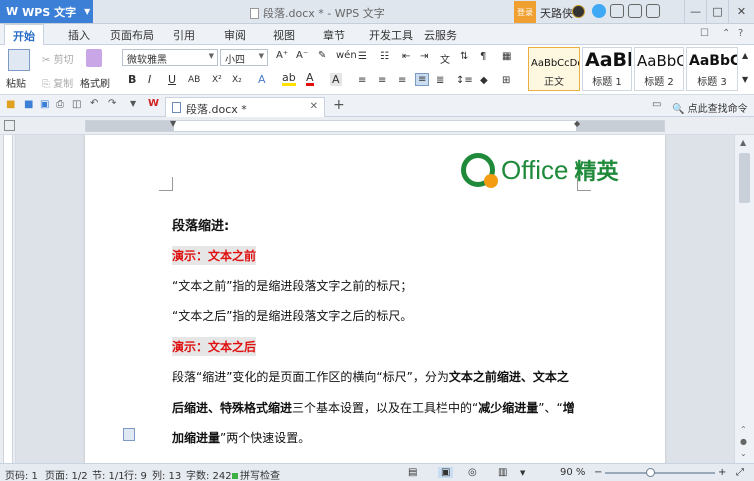 This screenshot has height=481, width=754. I want to click on avatar, so click(578, 11).